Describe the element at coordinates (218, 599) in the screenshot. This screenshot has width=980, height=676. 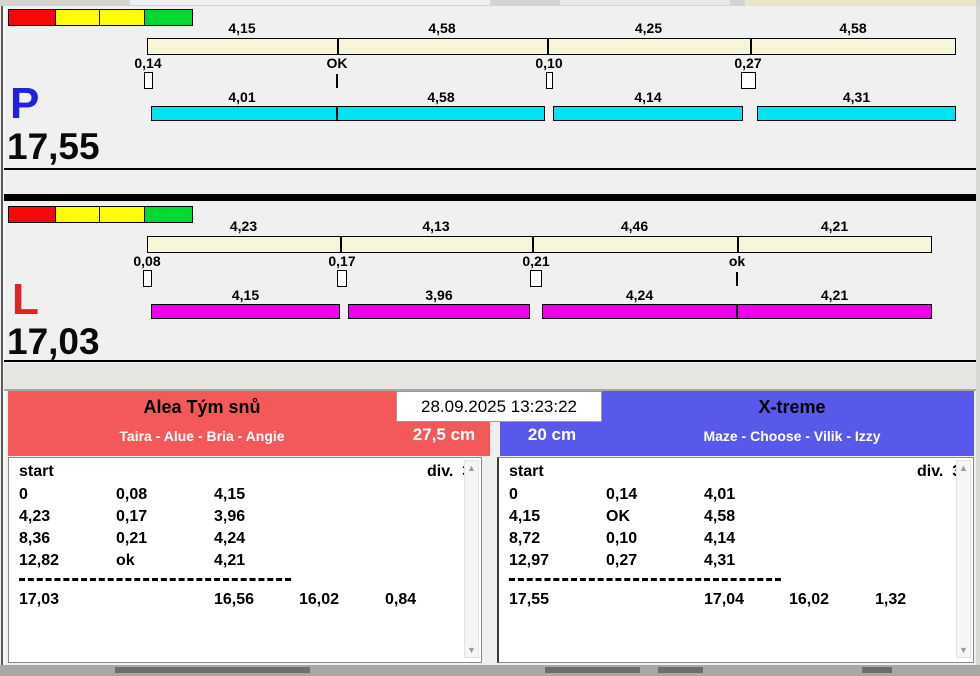
I see `table-totals-row: 17,03 16,56 16,02 0,84` at that location.